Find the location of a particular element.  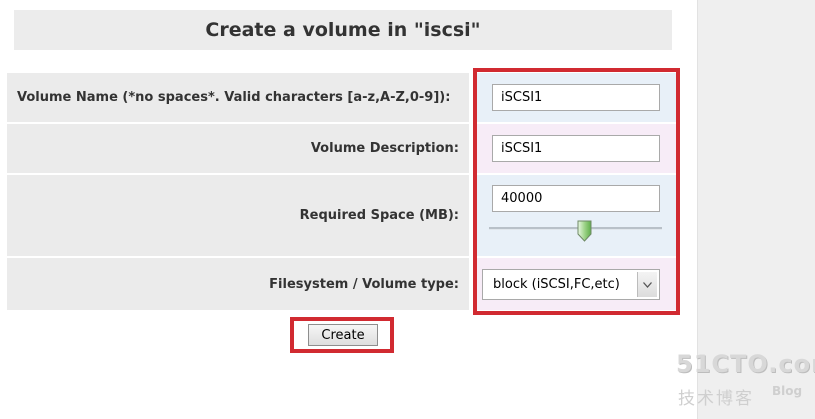

required-space-label: Required Space (MB): is located at coordinates (379, 215).